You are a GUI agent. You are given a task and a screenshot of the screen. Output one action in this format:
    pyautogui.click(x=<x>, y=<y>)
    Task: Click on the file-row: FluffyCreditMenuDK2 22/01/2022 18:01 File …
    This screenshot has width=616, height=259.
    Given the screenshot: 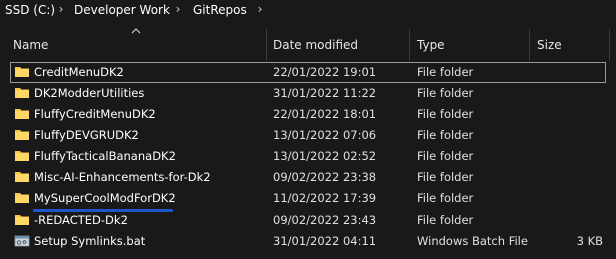 What is the action you would take?
    pyautogui.click(x=308, y=114)
    